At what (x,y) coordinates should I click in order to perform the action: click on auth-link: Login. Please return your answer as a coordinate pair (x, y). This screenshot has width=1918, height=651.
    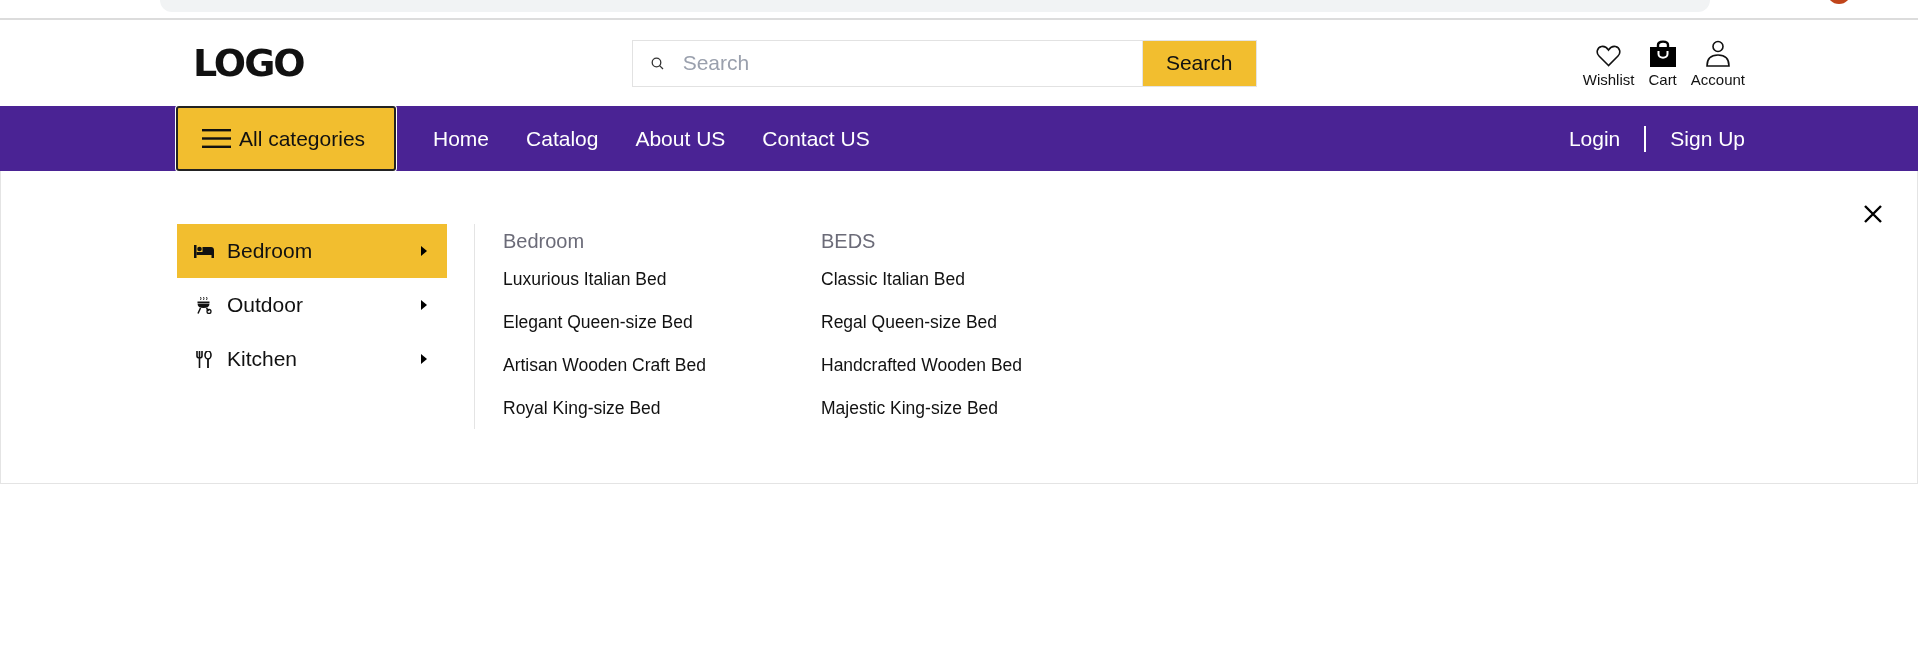
    Looking at the image, I should click on (1594, 138).